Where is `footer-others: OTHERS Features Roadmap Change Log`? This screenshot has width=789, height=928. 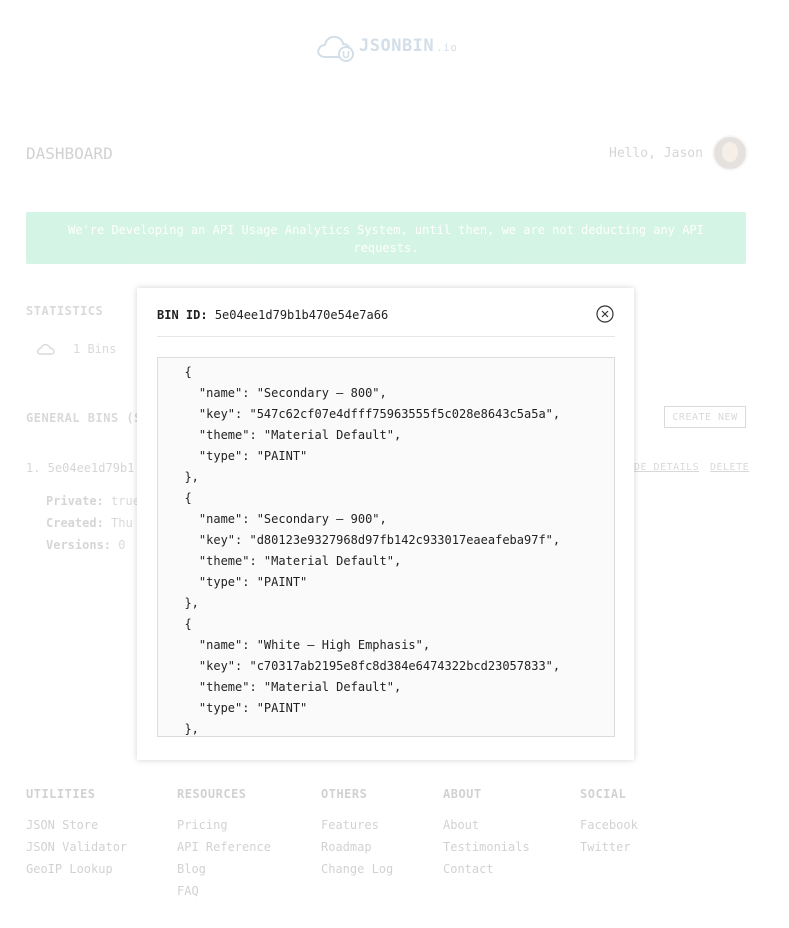 footer-others: OTHERS Features Roadmap Change Log is located at coordinates (357, 833).